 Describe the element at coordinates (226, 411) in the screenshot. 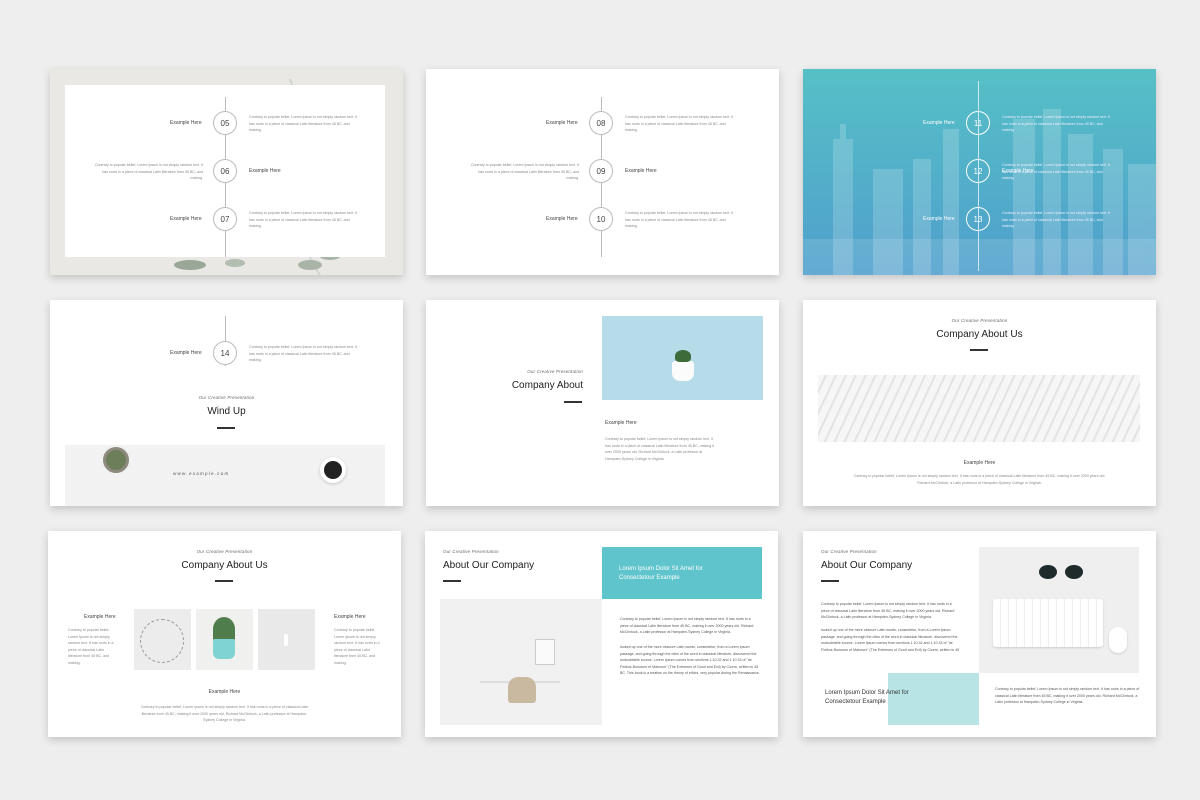

I see `slide-title: Wind Up` at that location.